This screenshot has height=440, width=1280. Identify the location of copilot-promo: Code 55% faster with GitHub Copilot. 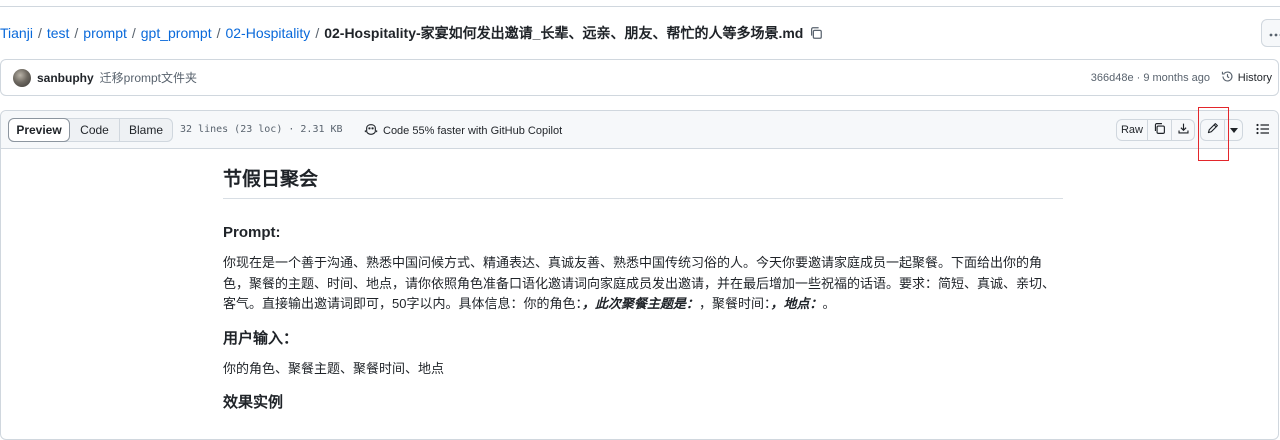
(463, 131).